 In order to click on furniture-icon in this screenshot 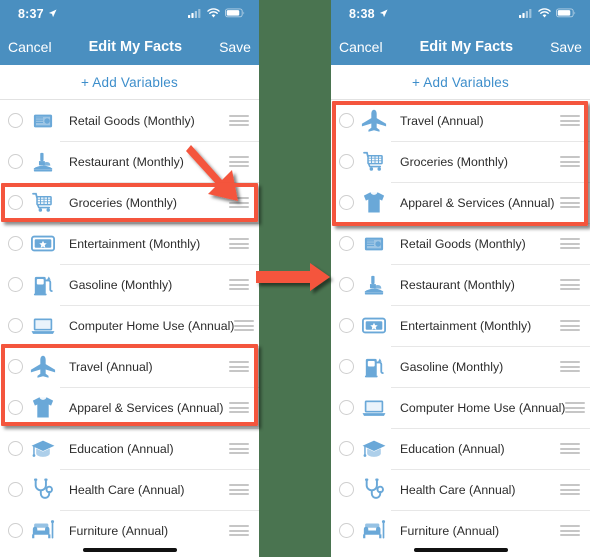, I will do `click(43, 530)`.